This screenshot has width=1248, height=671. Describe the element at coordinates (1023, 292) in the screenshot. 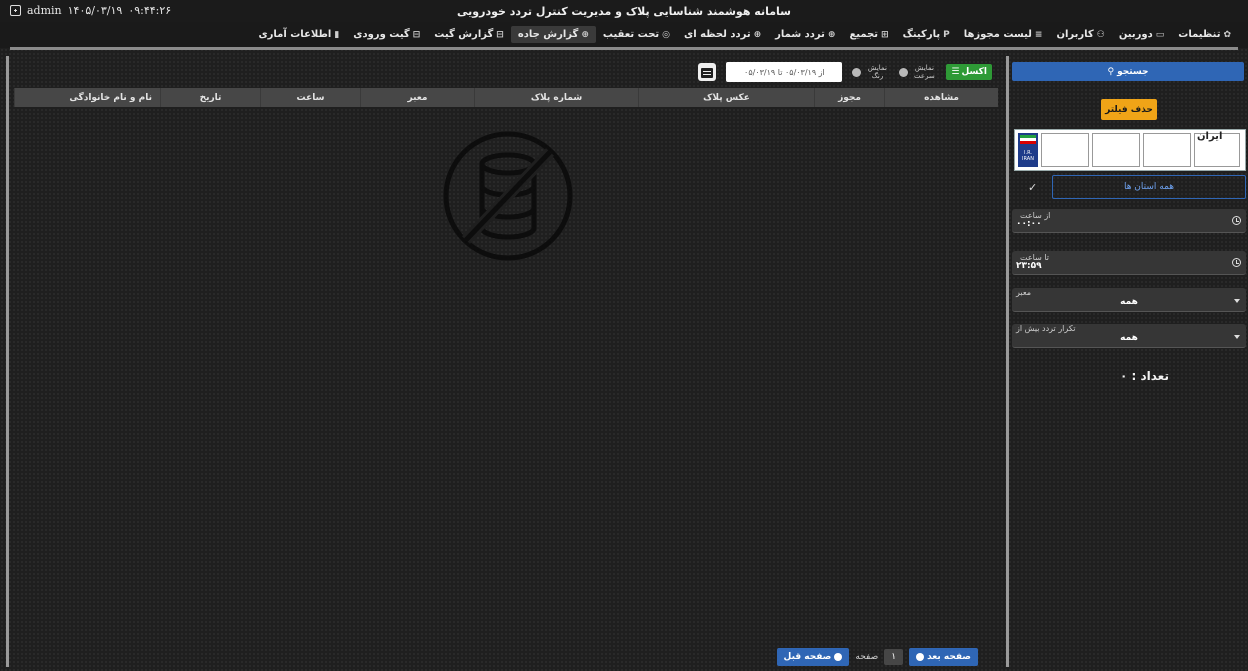

I see `route-label: معبر` at that location.